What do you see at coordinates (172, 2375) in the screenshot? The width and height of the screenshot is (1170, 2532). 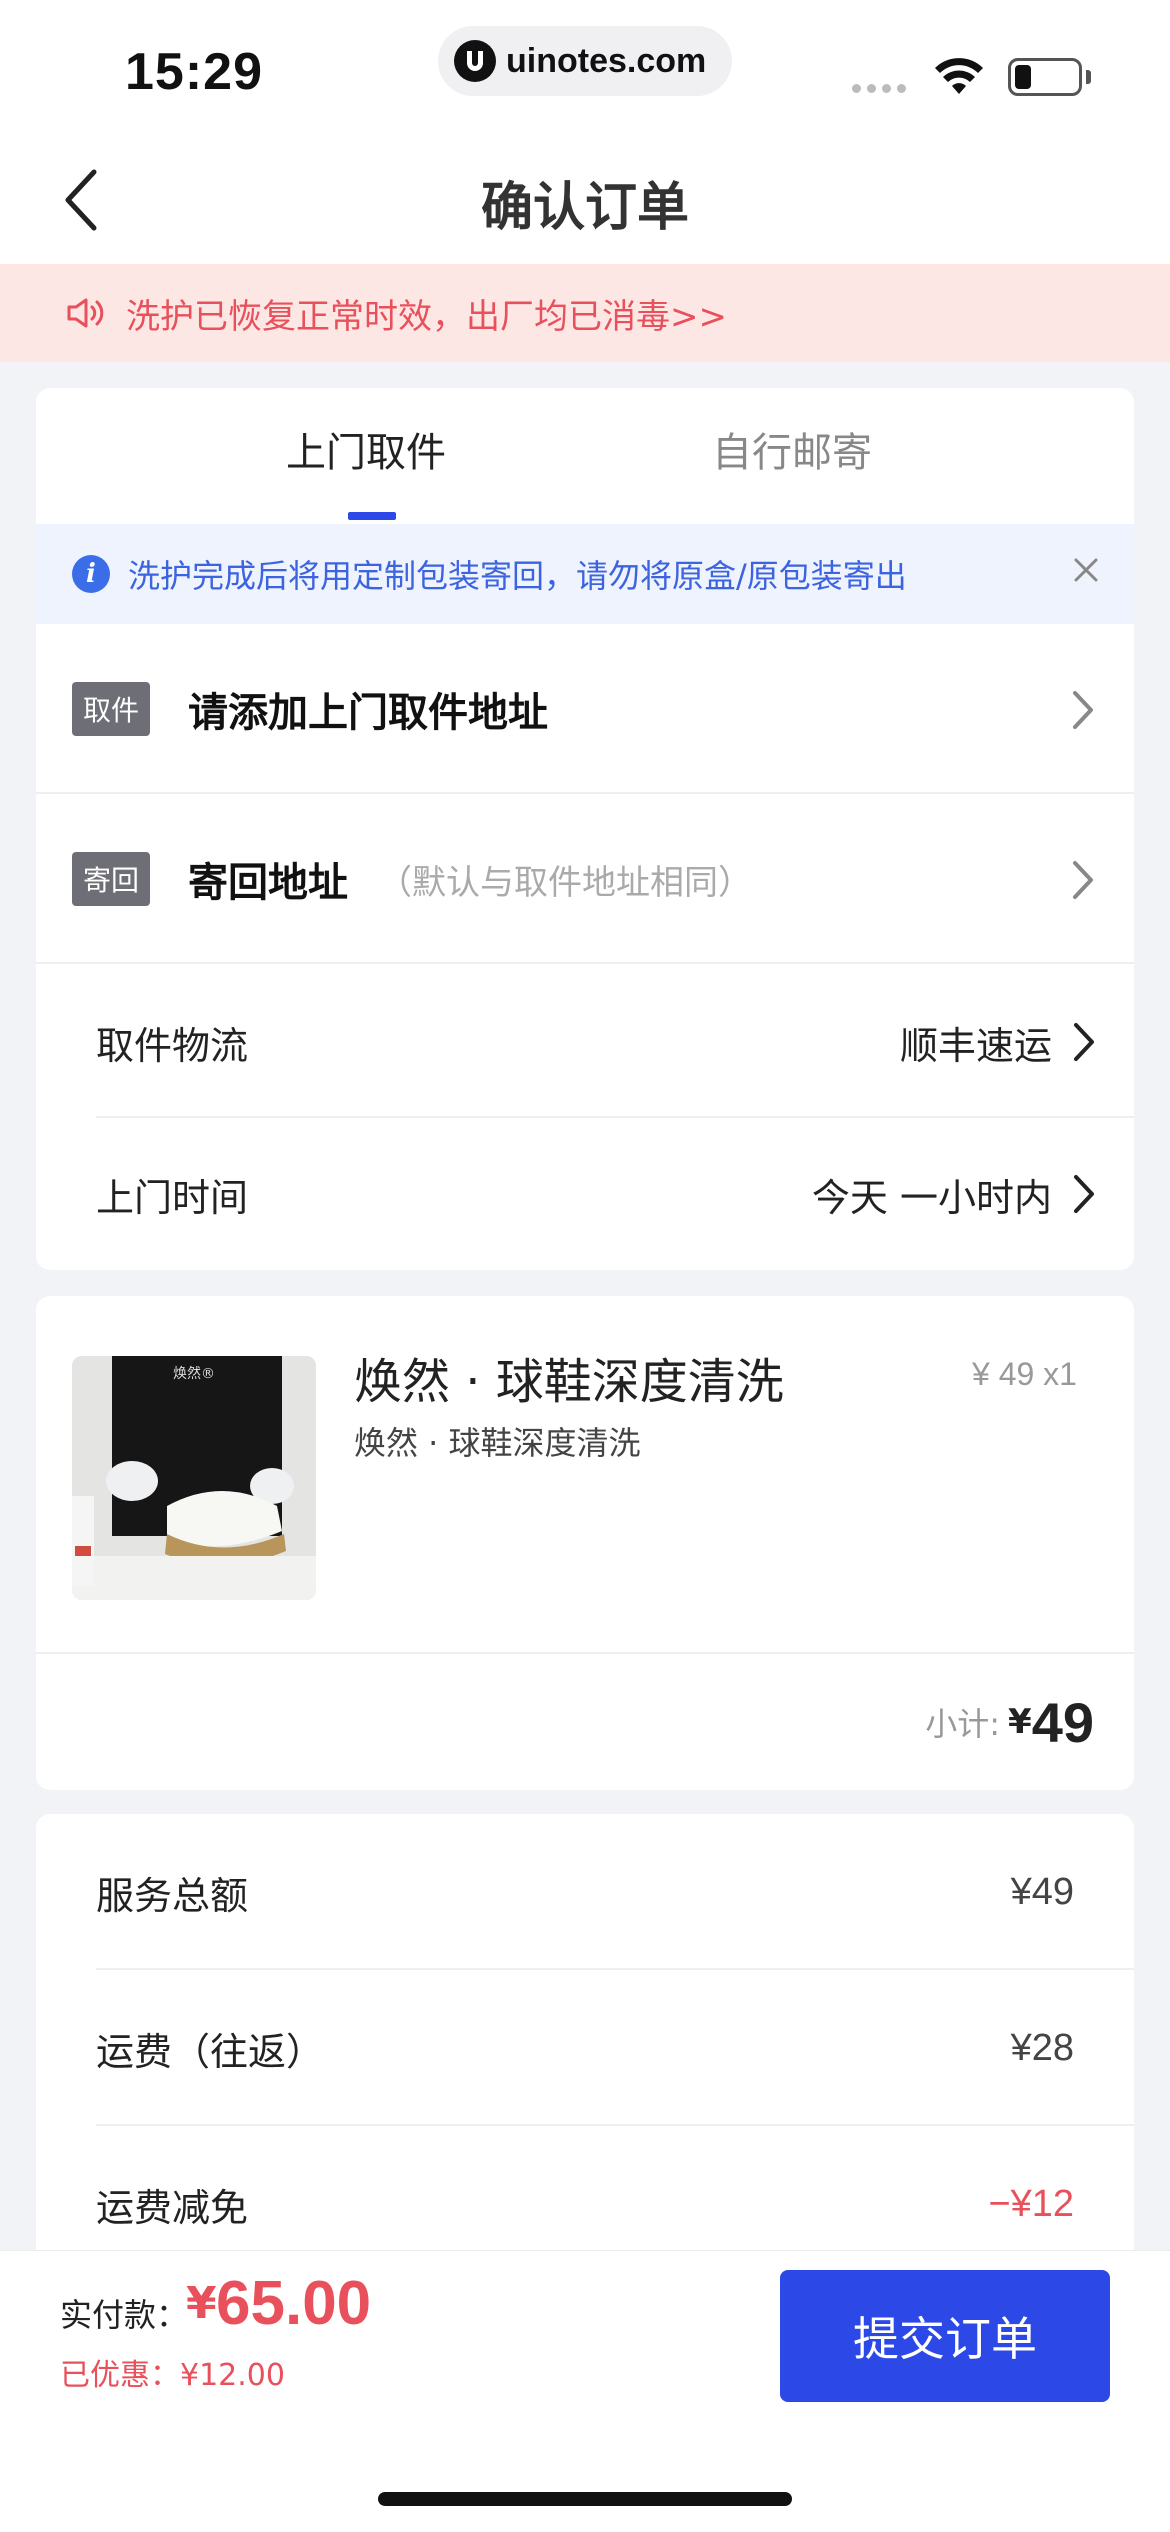 I see `discount-text: 已优惠：¥12.00` at bounding box center [172, 2375].